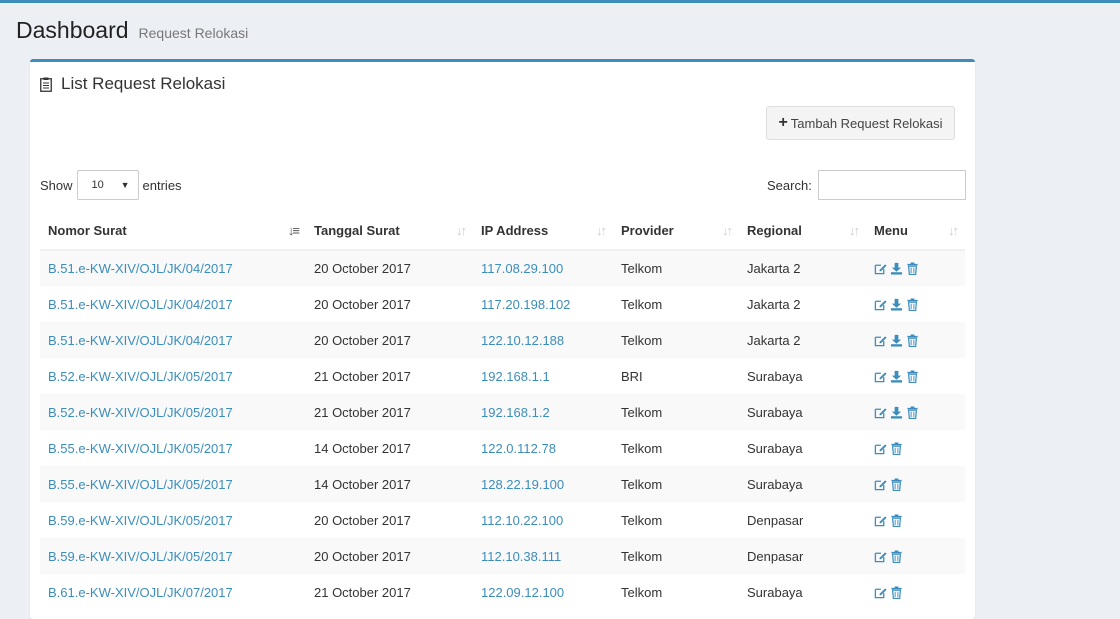 The width and height of the screenshot is (1120, 619). What do you see at coordinates (802, 340) in the screenshot?
I see `cell-regional: Jakarta 2` at bounding box center [802, 340].